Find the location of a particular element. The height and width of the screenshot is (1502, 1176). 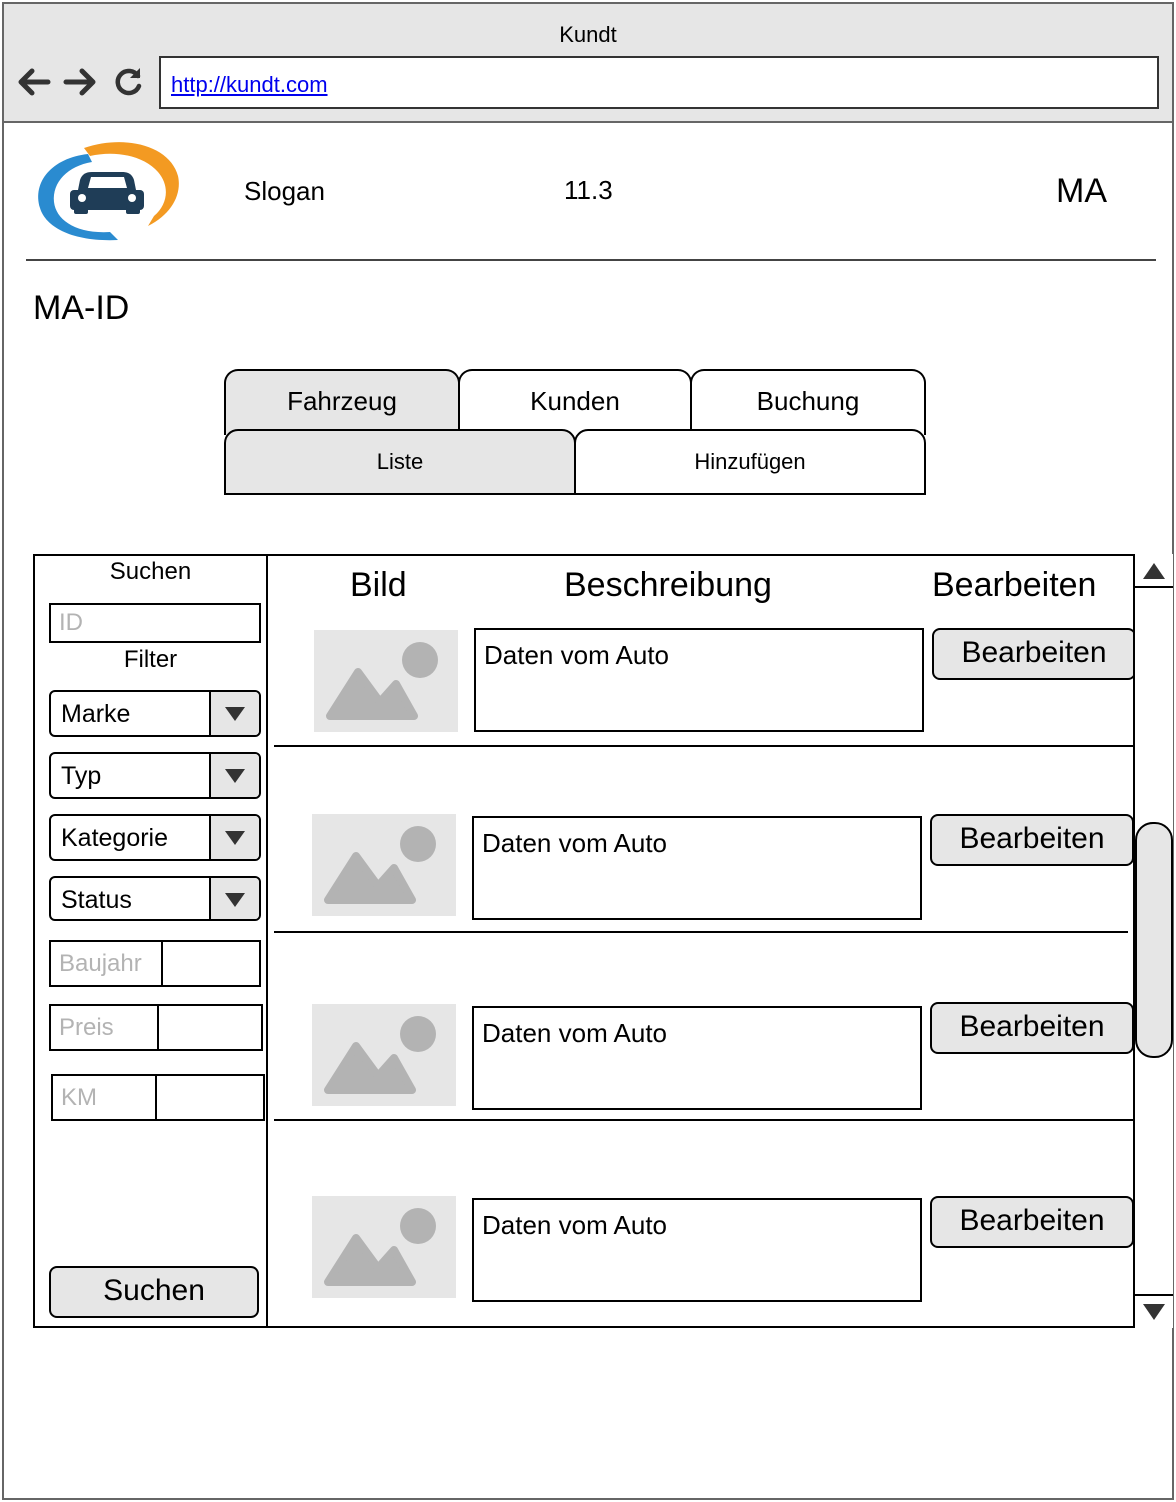

id-search-input: ID is located at coordinates (155, 623).